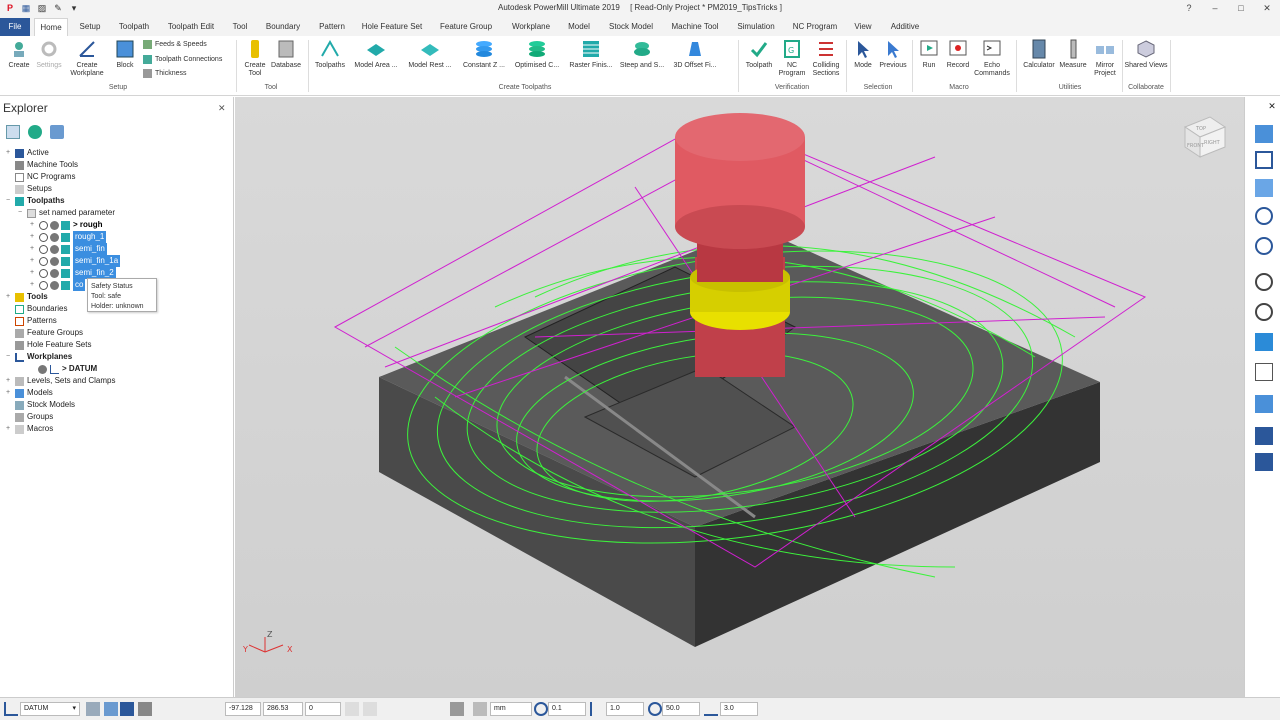 Image resolution: width=1280 pixels, height=720 pixels. Describe the element at coordinates (15, 27) in the screenshot. I see `tab-file: File` at that location.